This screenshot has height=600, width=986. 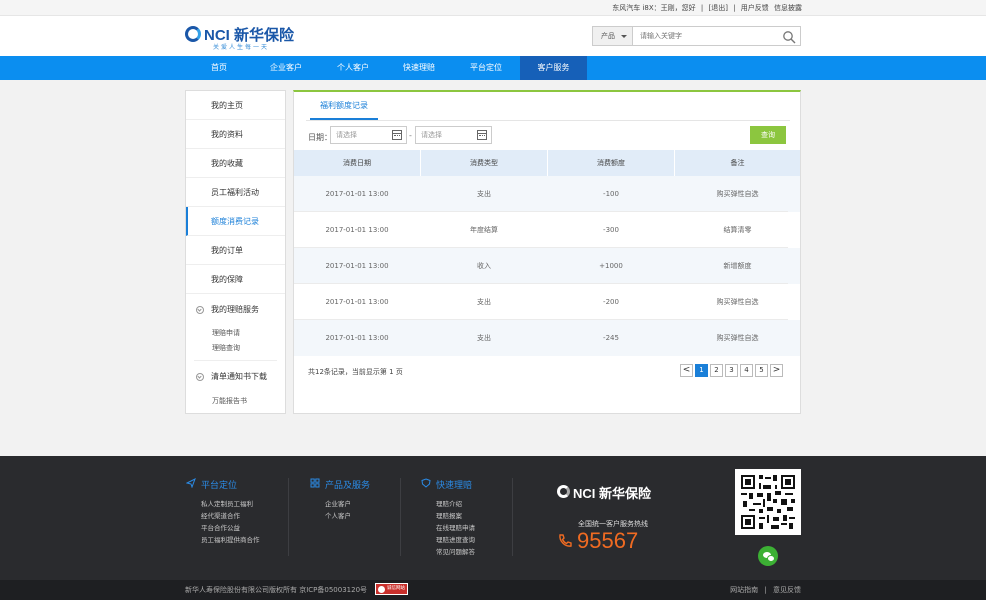 What do you see at coordinates (229, 401) in the screenshot?
I see `sidebar-sub-report: 万能报告书` at bounding box center [229, 401].